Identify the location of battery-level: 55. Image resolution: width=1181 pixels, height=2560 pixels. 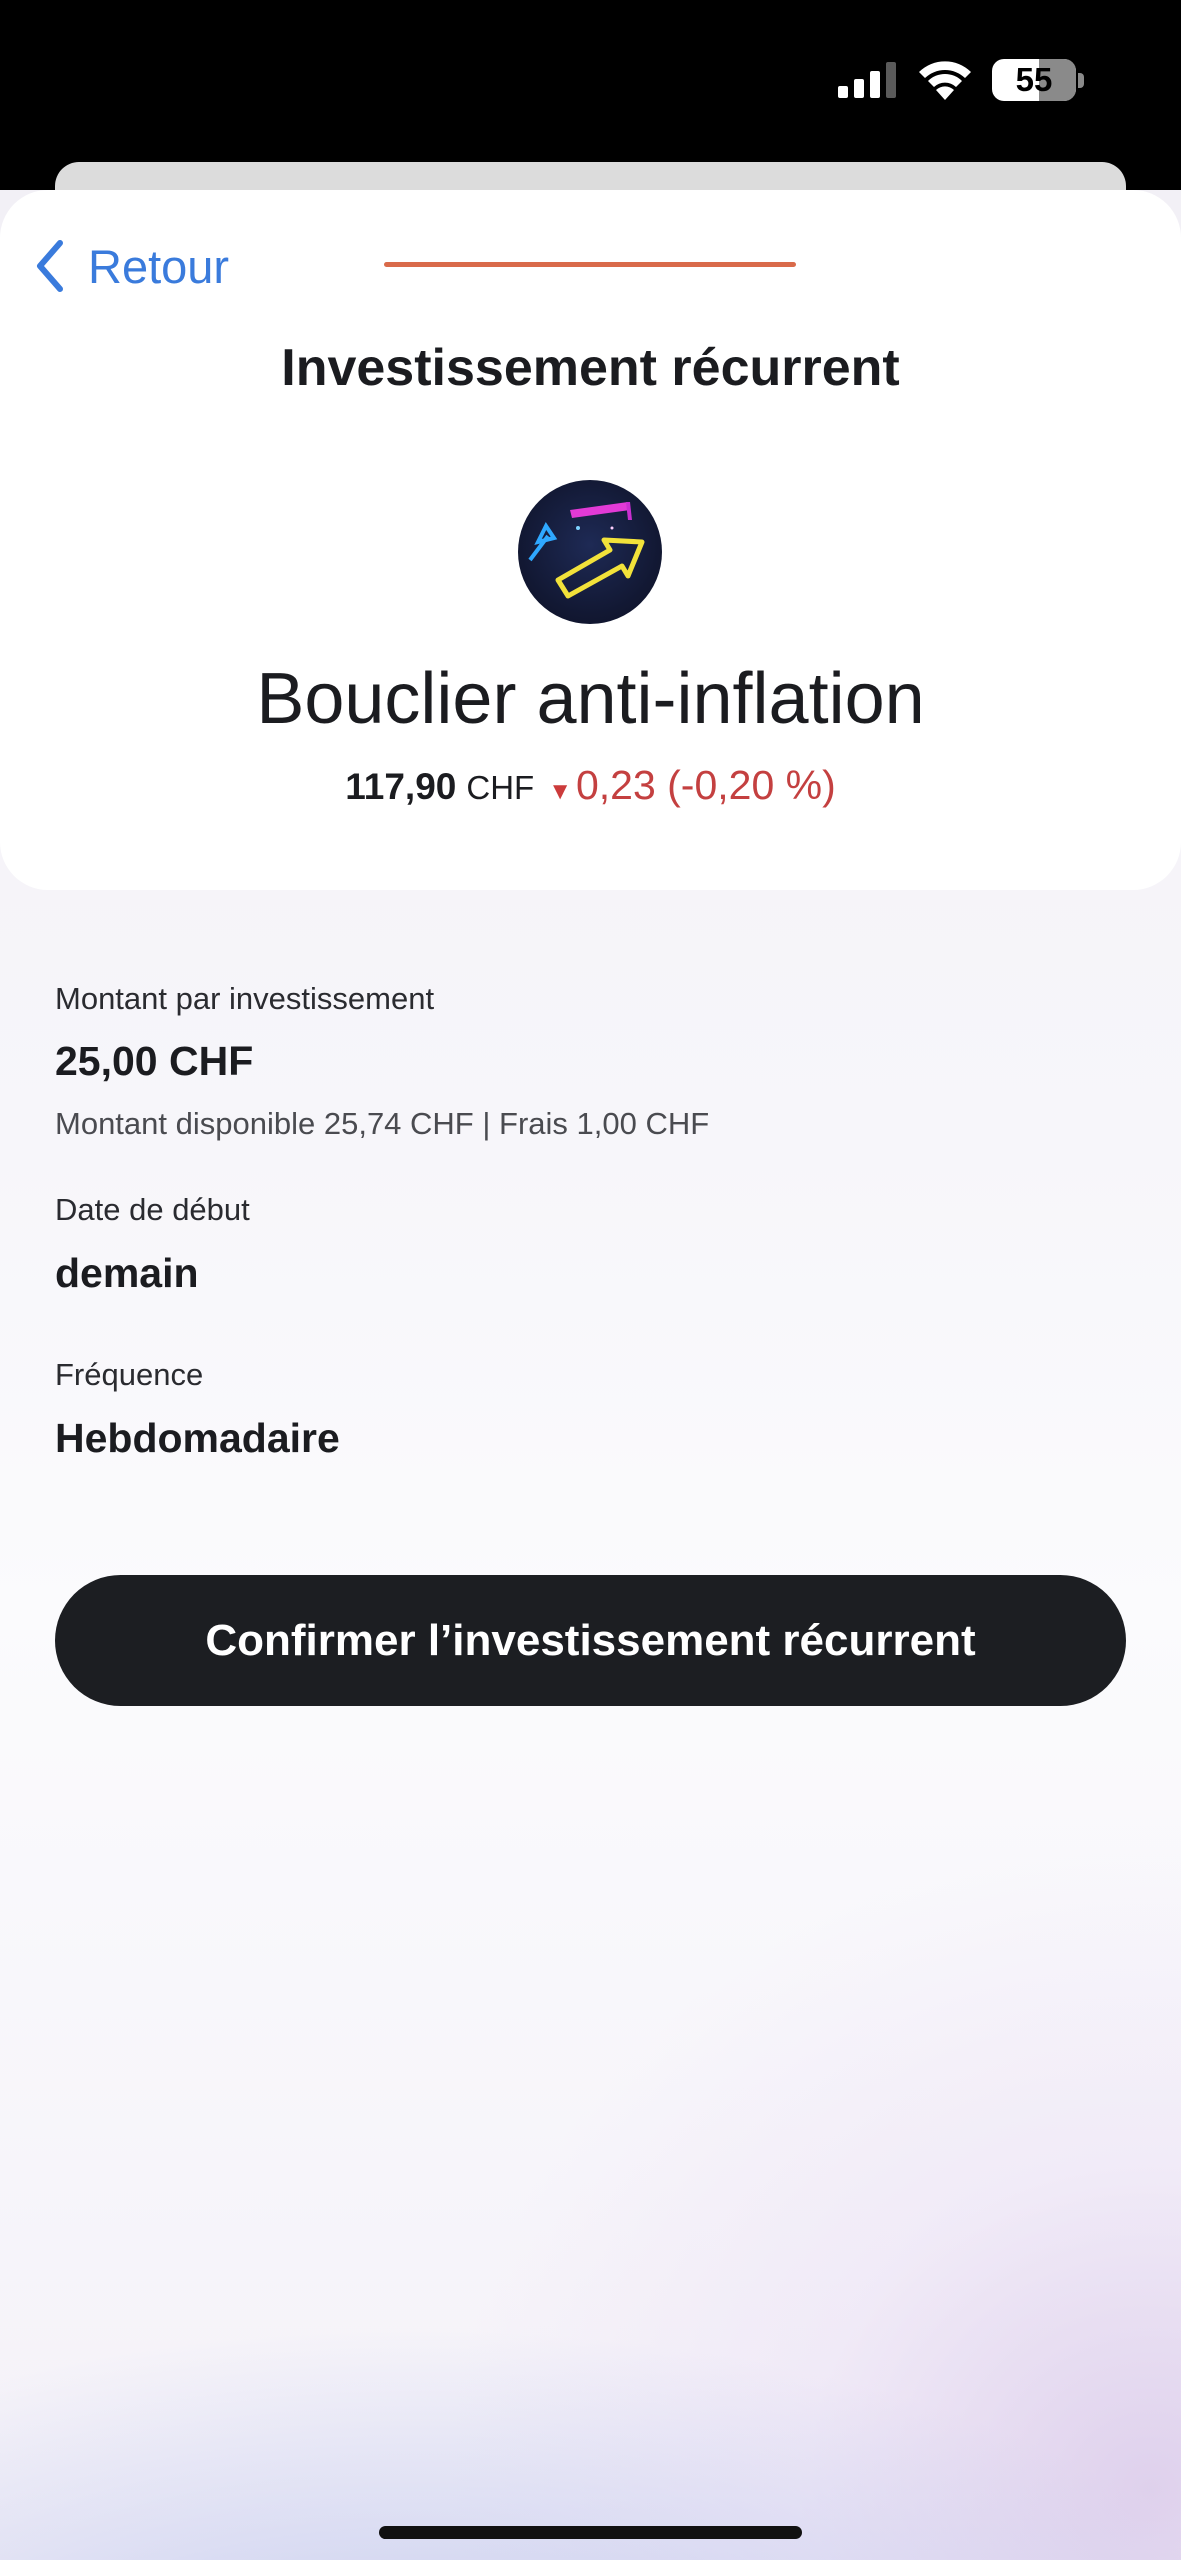
(1034, 79).